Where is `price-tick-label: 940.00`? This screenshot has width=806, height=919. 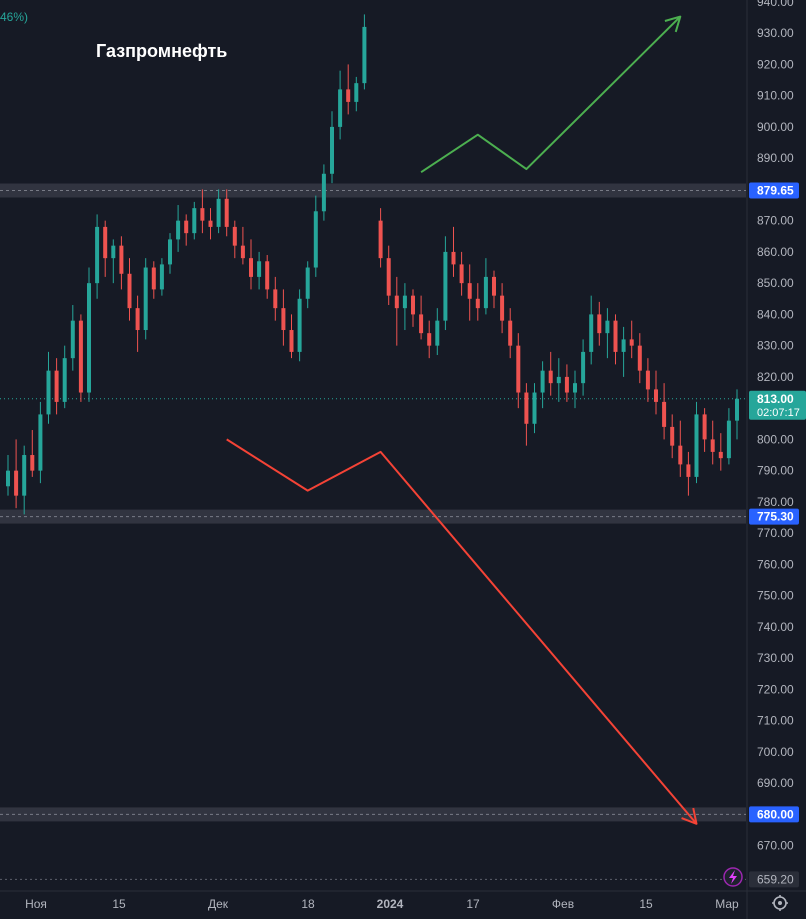 price-tick-label: 940.00 is located at coordinates (775, 4).